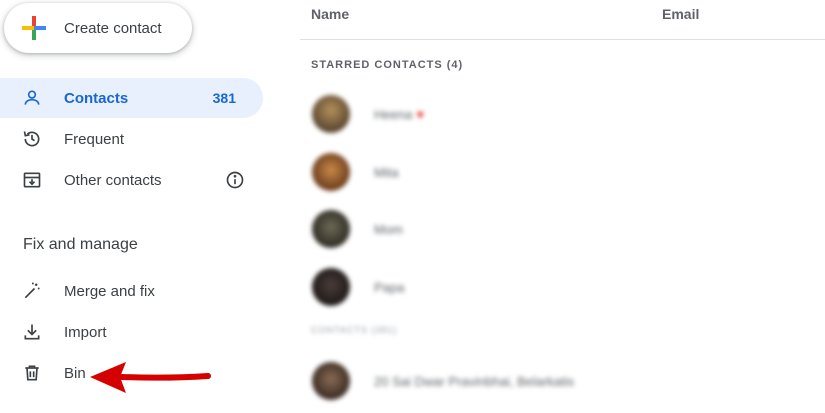 The width and height of the screenshot is (825, 413). I want to click on plus-icon, so click(34, 28).